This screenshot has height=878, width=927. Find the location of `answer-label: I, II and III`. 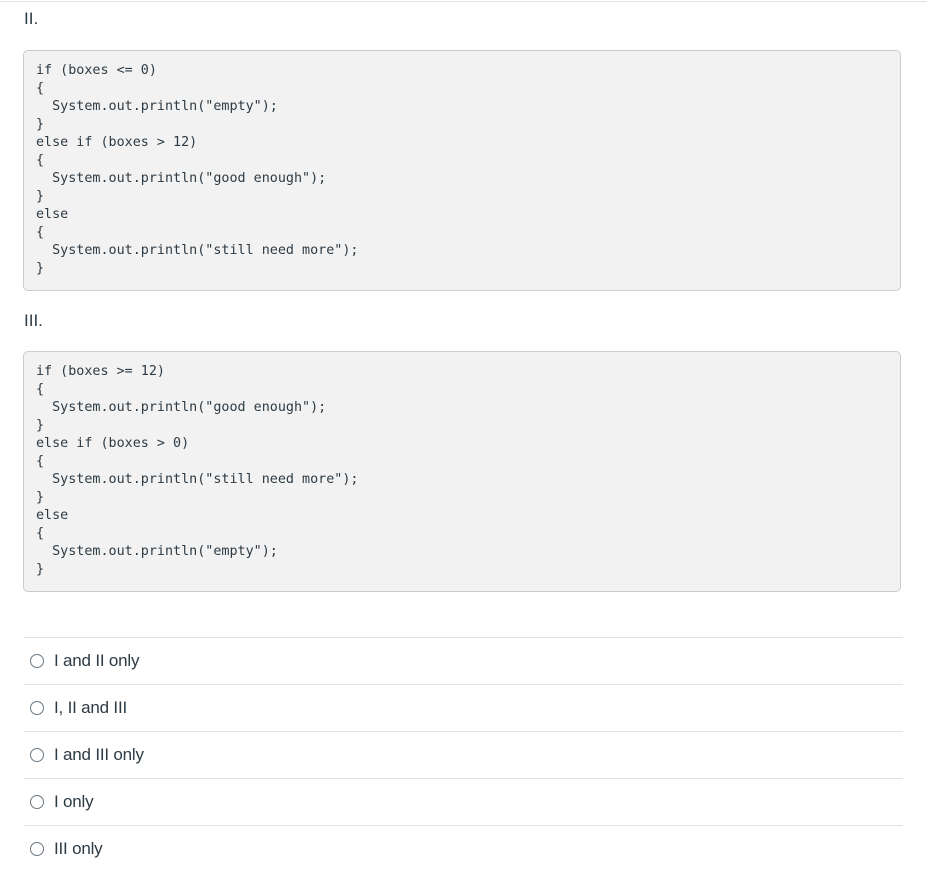

answer-label: I, II and III is located at coordinates (90, 708).